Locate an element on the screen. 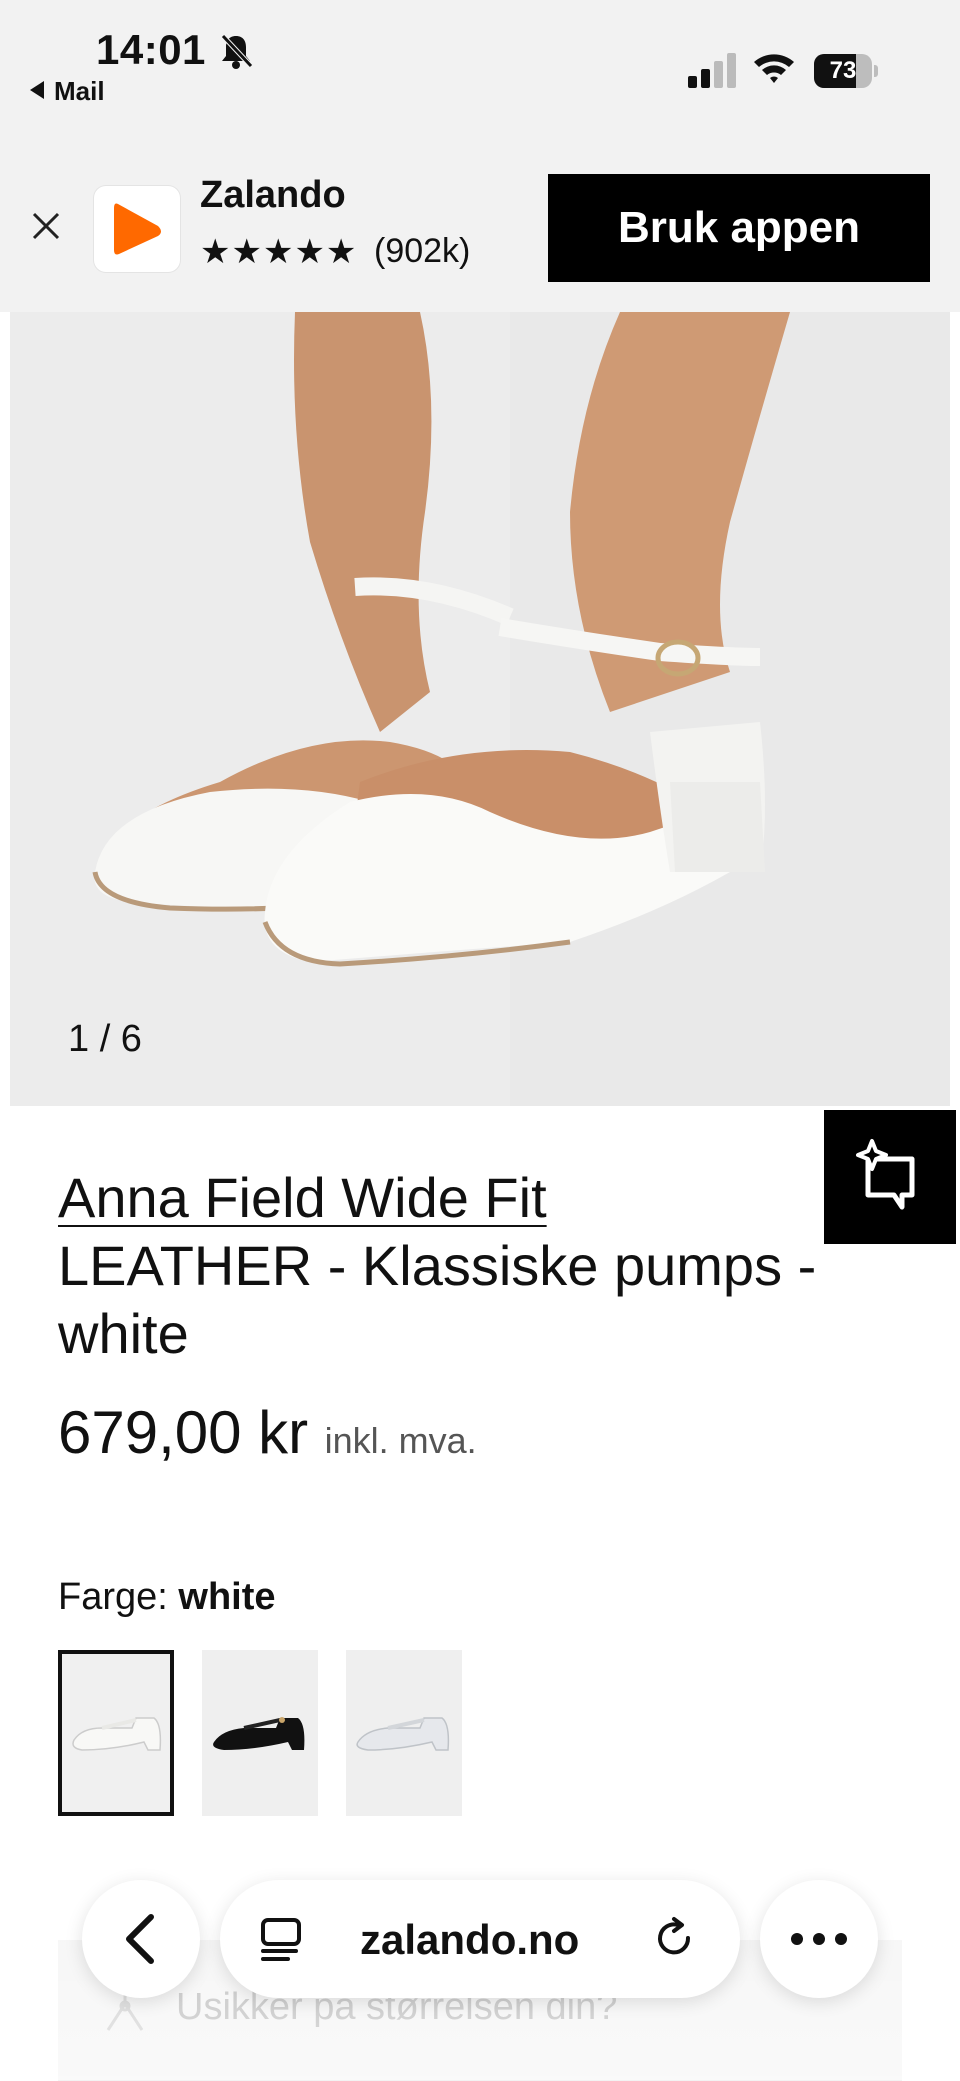  open-app-button: Bruk appen is located at coordinates (739, 228).